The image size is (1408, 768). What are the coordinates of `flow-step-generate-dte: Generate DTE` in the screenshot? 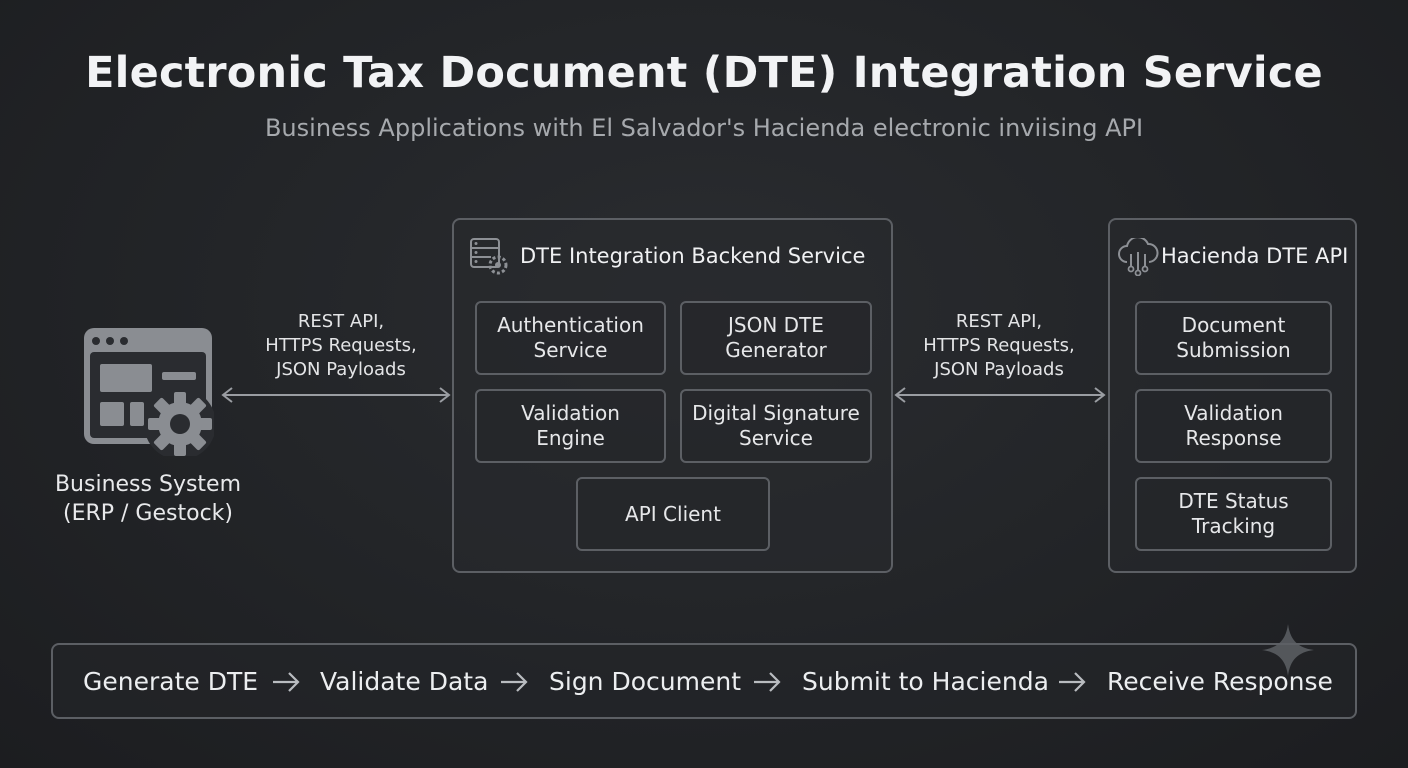 It's located at (171, 681).